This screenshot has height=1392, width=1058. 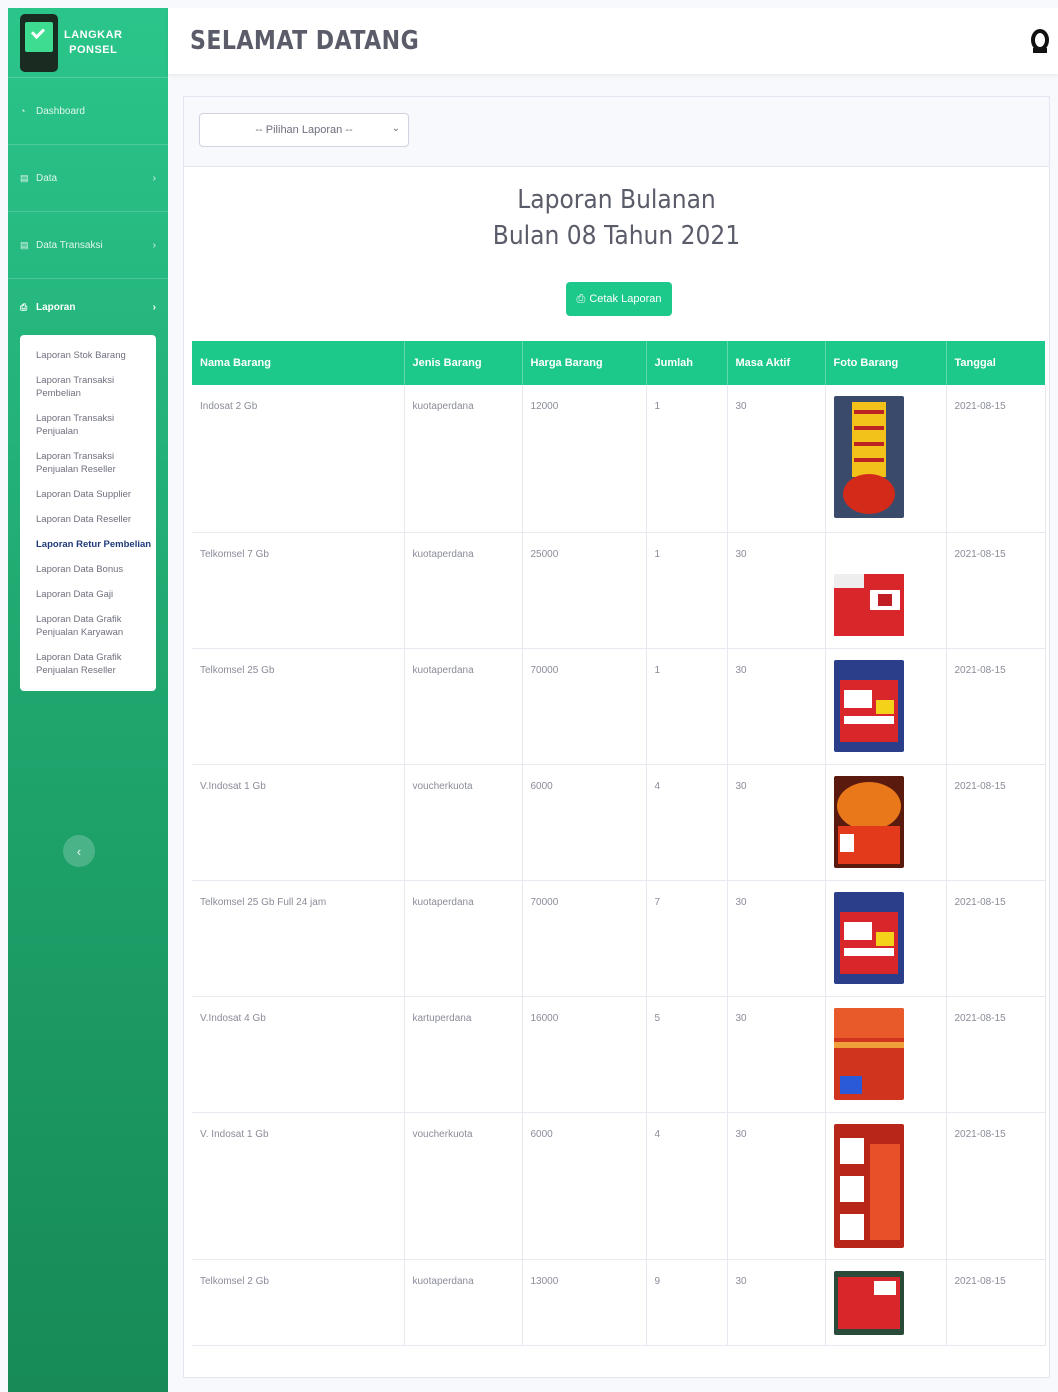 What do you see at coordinates (687, 938) in the screenshot?
I see `cell-jumlah: 7` at bounding box center [687, 938].